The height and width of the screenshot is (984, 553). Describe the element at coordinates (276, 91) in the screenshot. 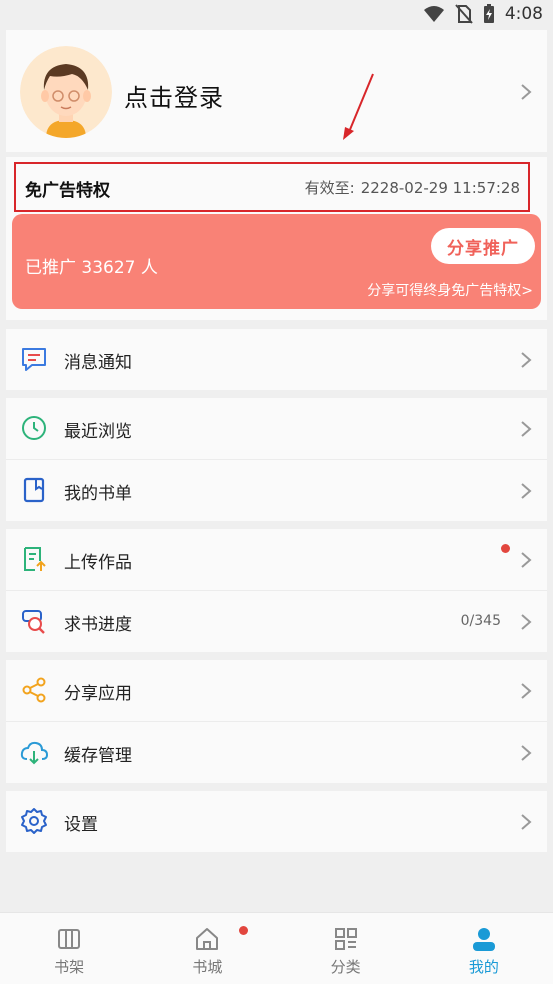

I see `profile-card: 点击登录` at that location.